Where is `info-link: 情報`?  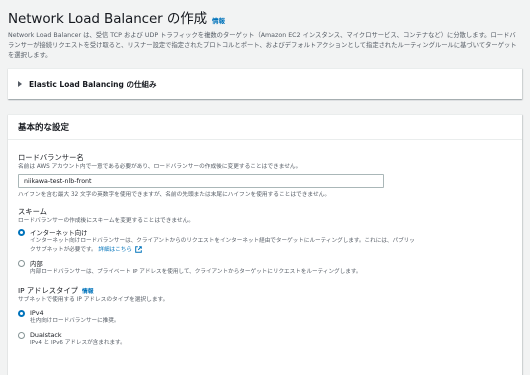 info-link: 情報 is located at coordinates (218, 20).